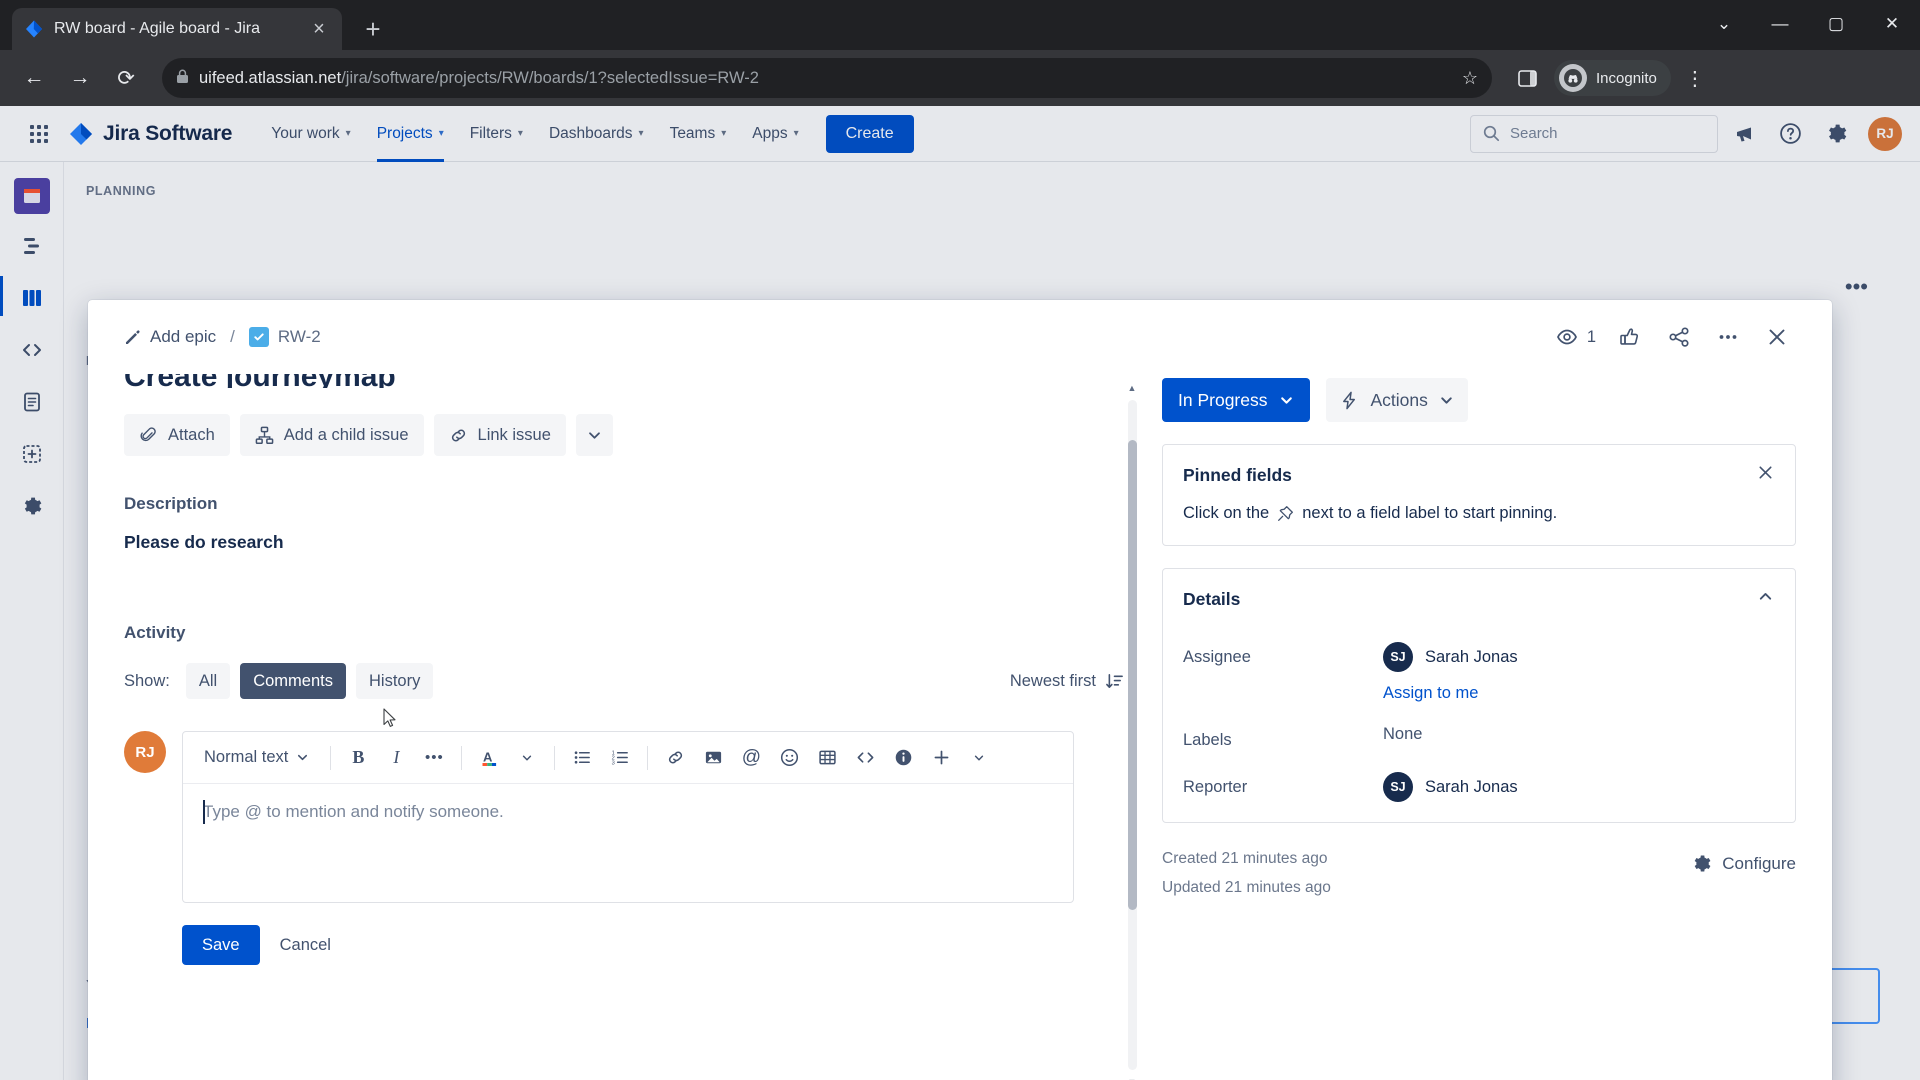 The height and width of the screenshot is (1080, 1920). I want to click on watch-button: 1, so click(1578, 337).